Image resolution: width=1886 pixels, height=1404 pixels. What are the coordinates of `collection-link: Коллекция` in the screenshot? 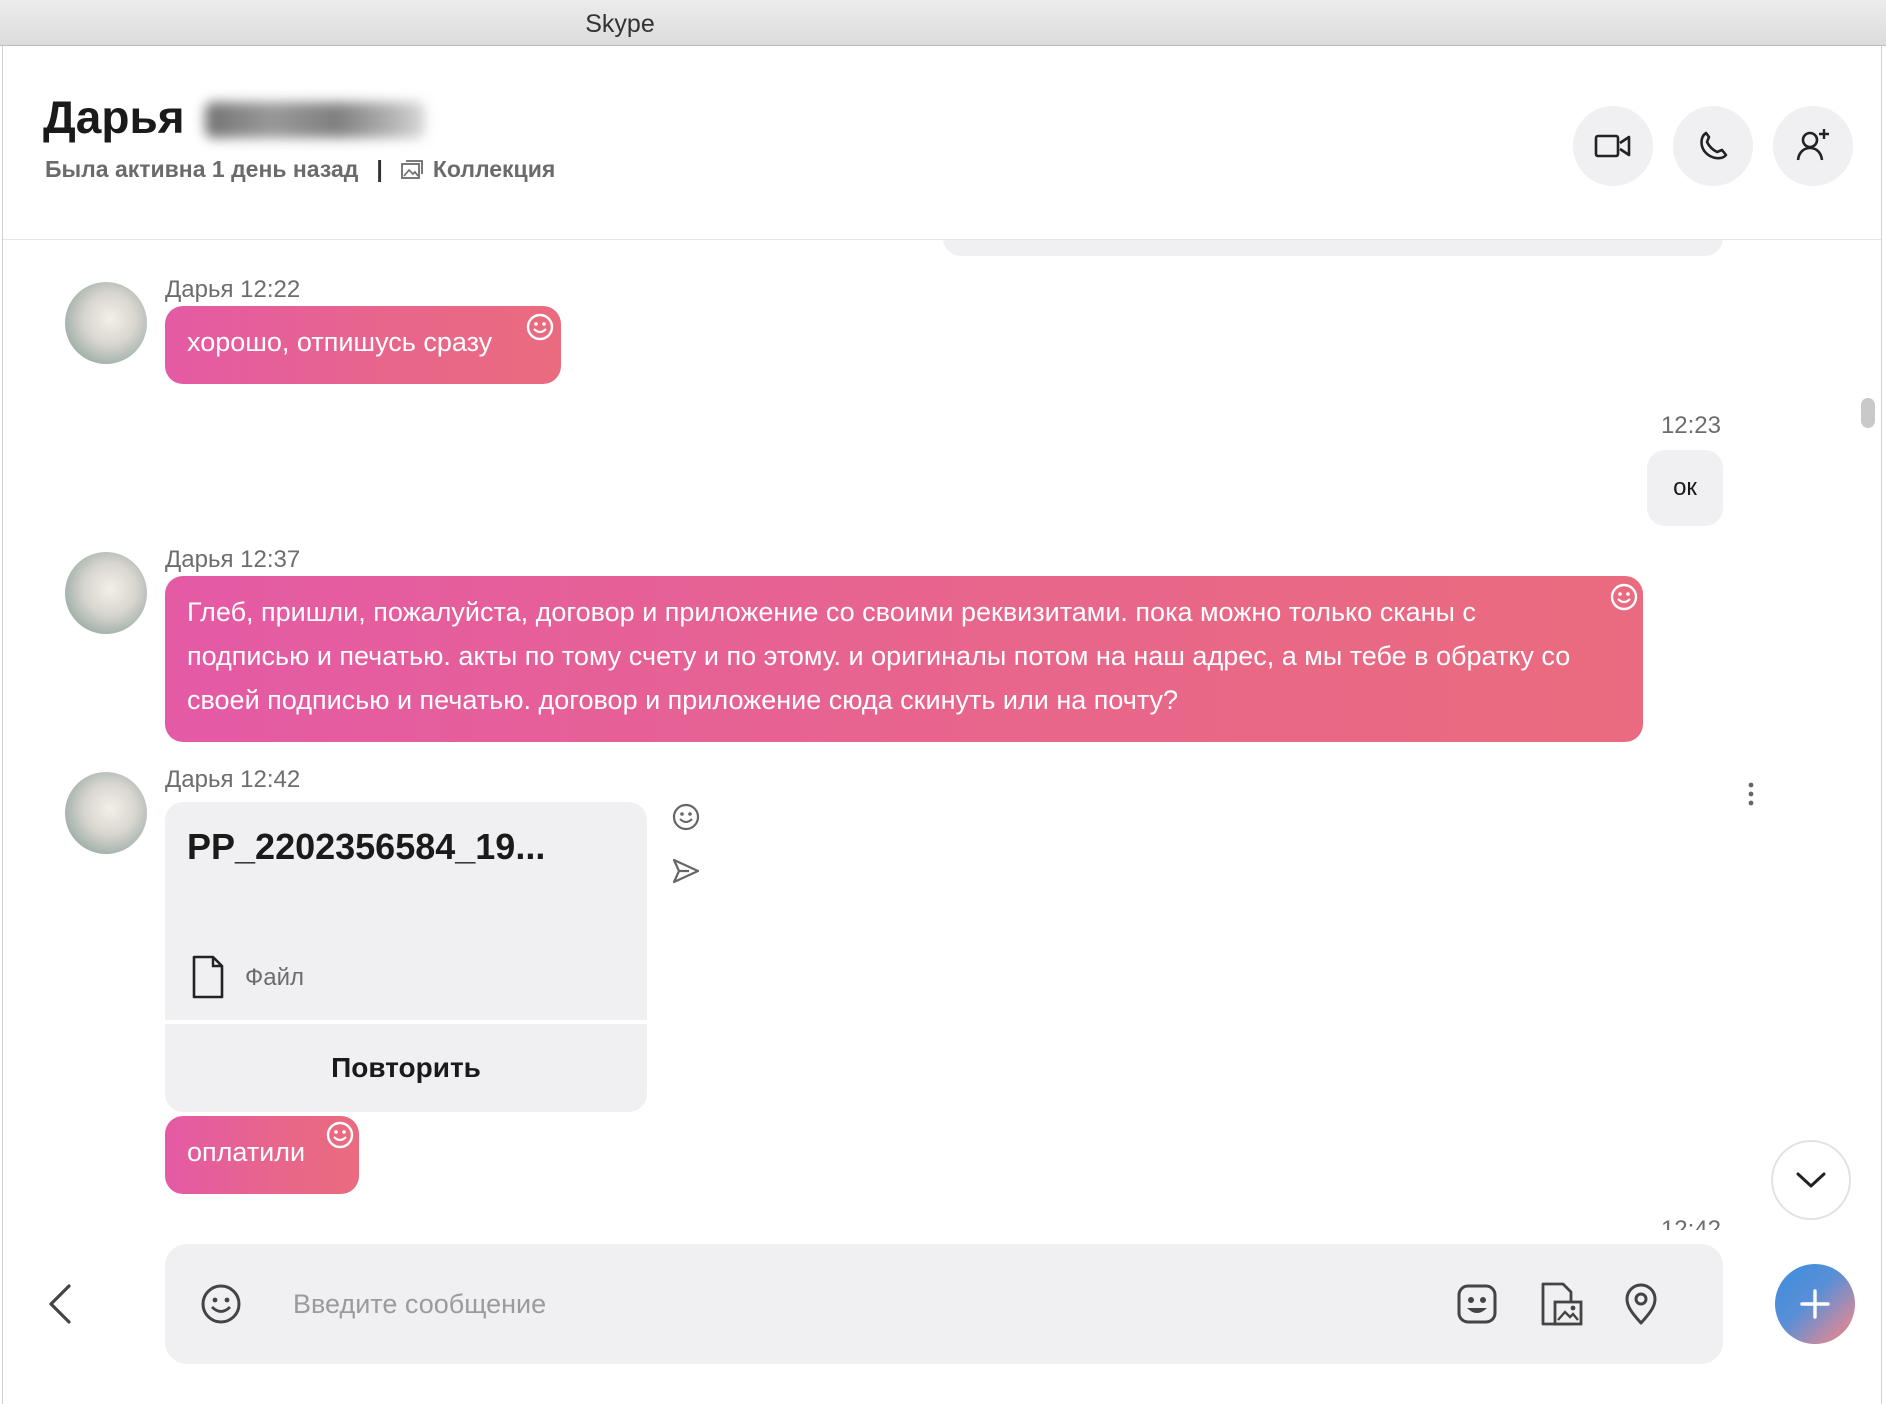 It's located at (494, 169).